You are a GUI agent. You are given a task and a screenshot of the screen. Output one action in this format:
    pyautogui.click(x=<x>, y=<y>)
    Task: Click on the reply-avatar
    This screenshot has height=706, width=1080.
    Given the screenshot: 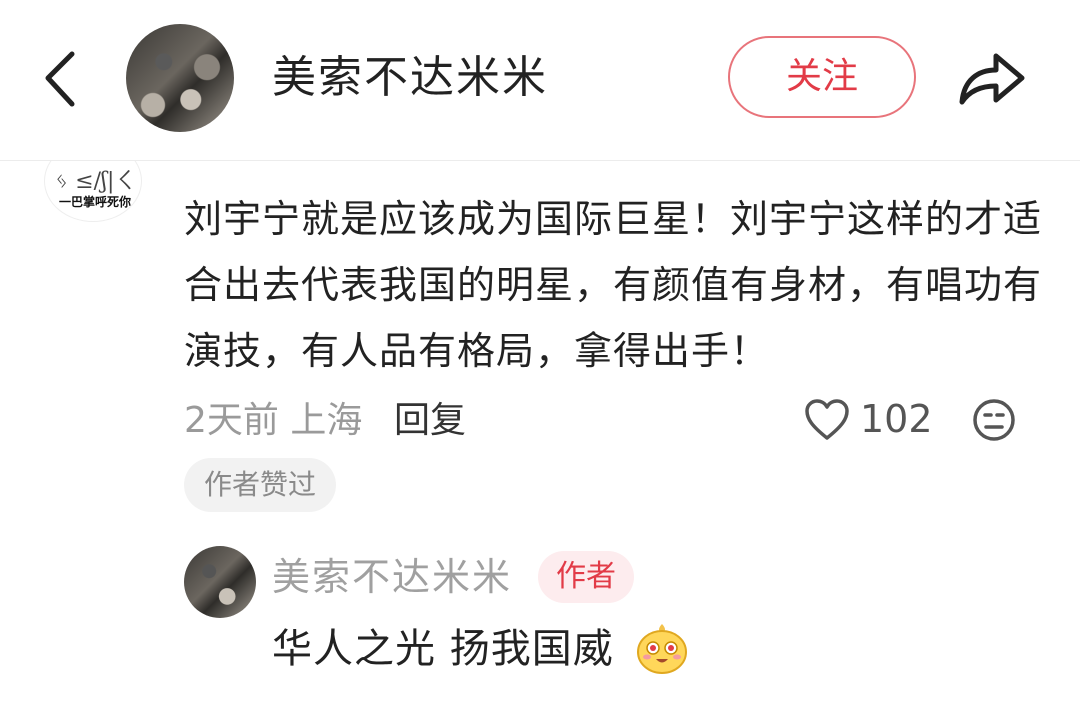 What is the action you would take?
    pyautogui.click(x=220, y=582)
    